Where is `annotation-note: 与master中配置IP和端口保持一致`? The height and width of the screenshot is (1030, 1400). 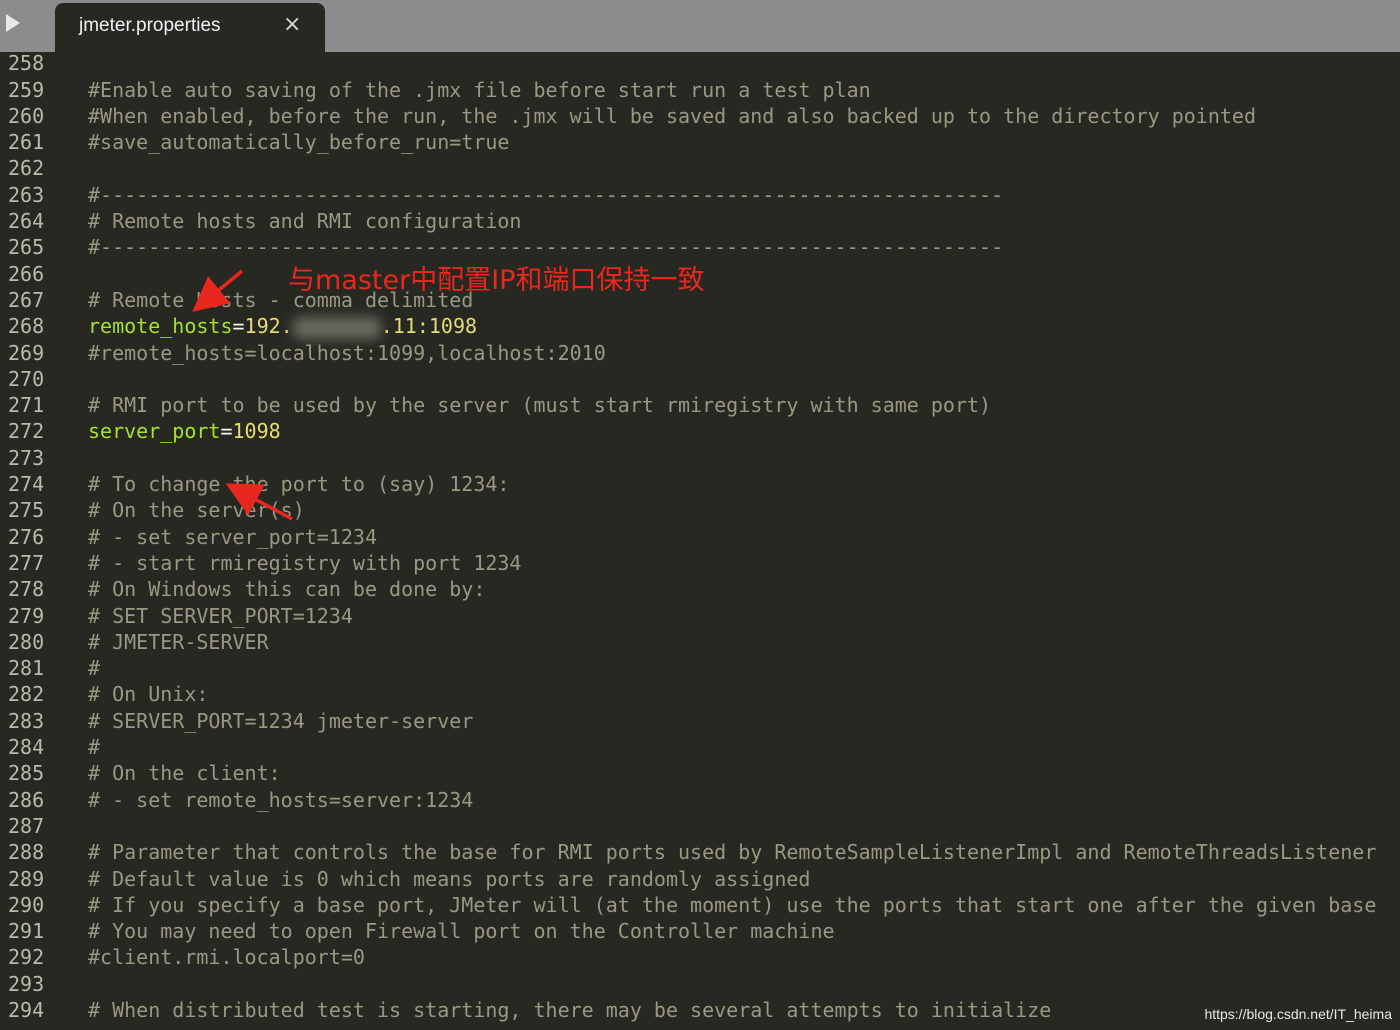
annotation-note: 与master中配置IP和端口保持一致 is located at coordinates (496, 280).